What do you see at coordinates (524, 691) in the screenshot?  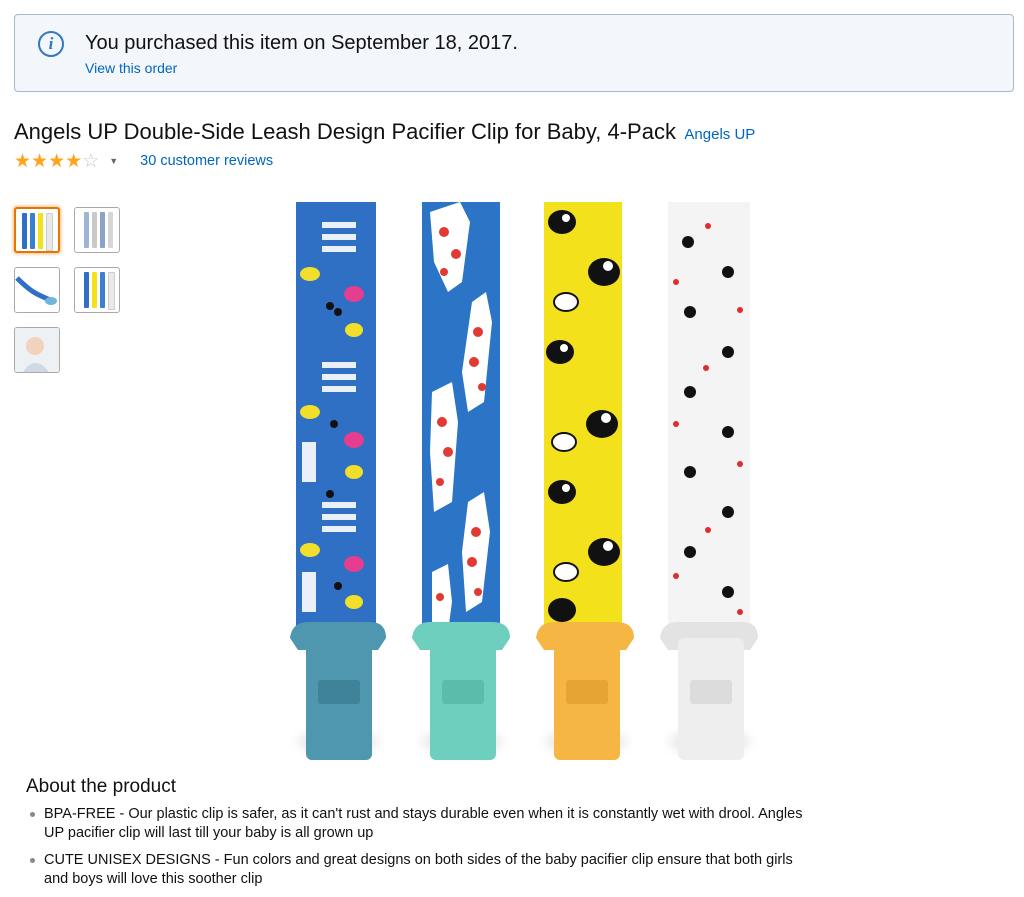 I see `clips` at bounding box center [524, 691].